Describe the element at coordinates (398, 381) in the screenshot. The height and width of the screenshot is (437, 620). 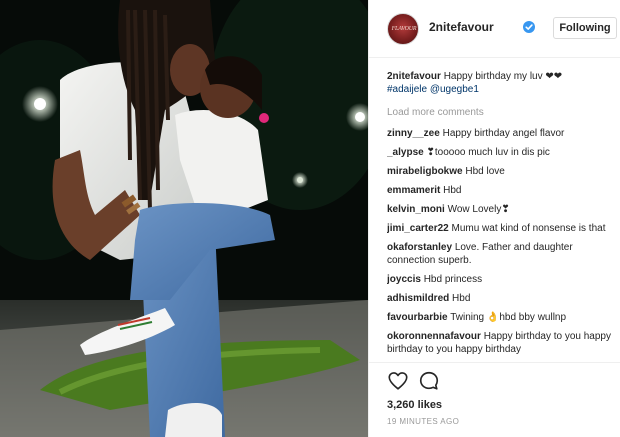
I see `heart-outline-icon` at that location.